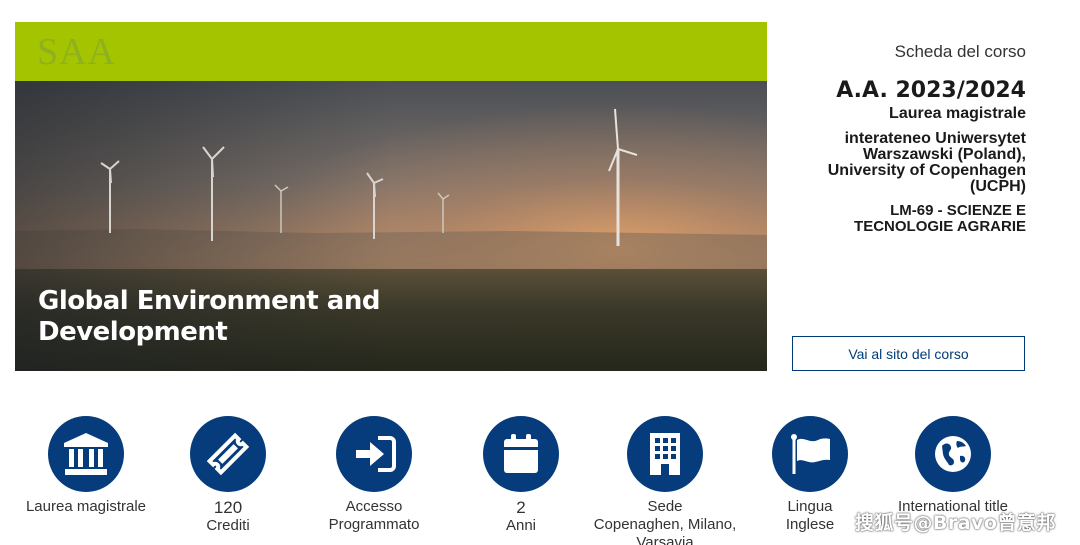 This screenshot has height=545, width=1080. I want to click on course-sheet-label: Scheda del corso, so click(960, 51).